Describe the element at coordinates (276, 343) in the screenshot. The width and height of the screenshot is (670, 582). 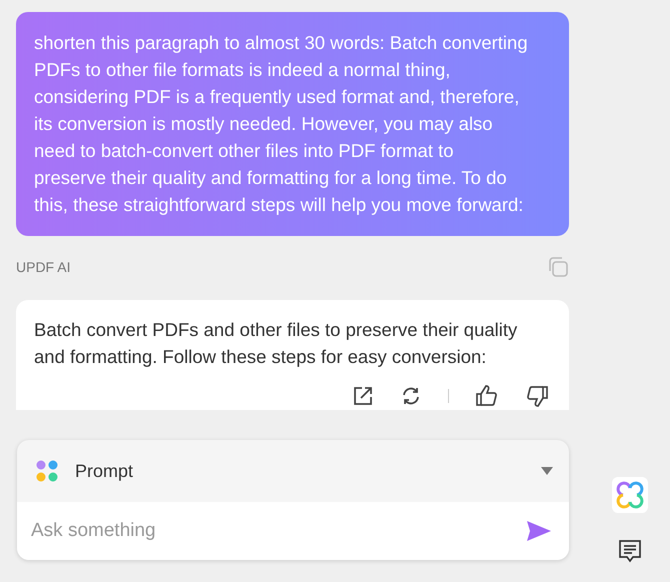
I see `assistant-message: Batch convert PDFs and other files to preserve their quality and formatting. Follow these steps for easy conversion:` at that location.